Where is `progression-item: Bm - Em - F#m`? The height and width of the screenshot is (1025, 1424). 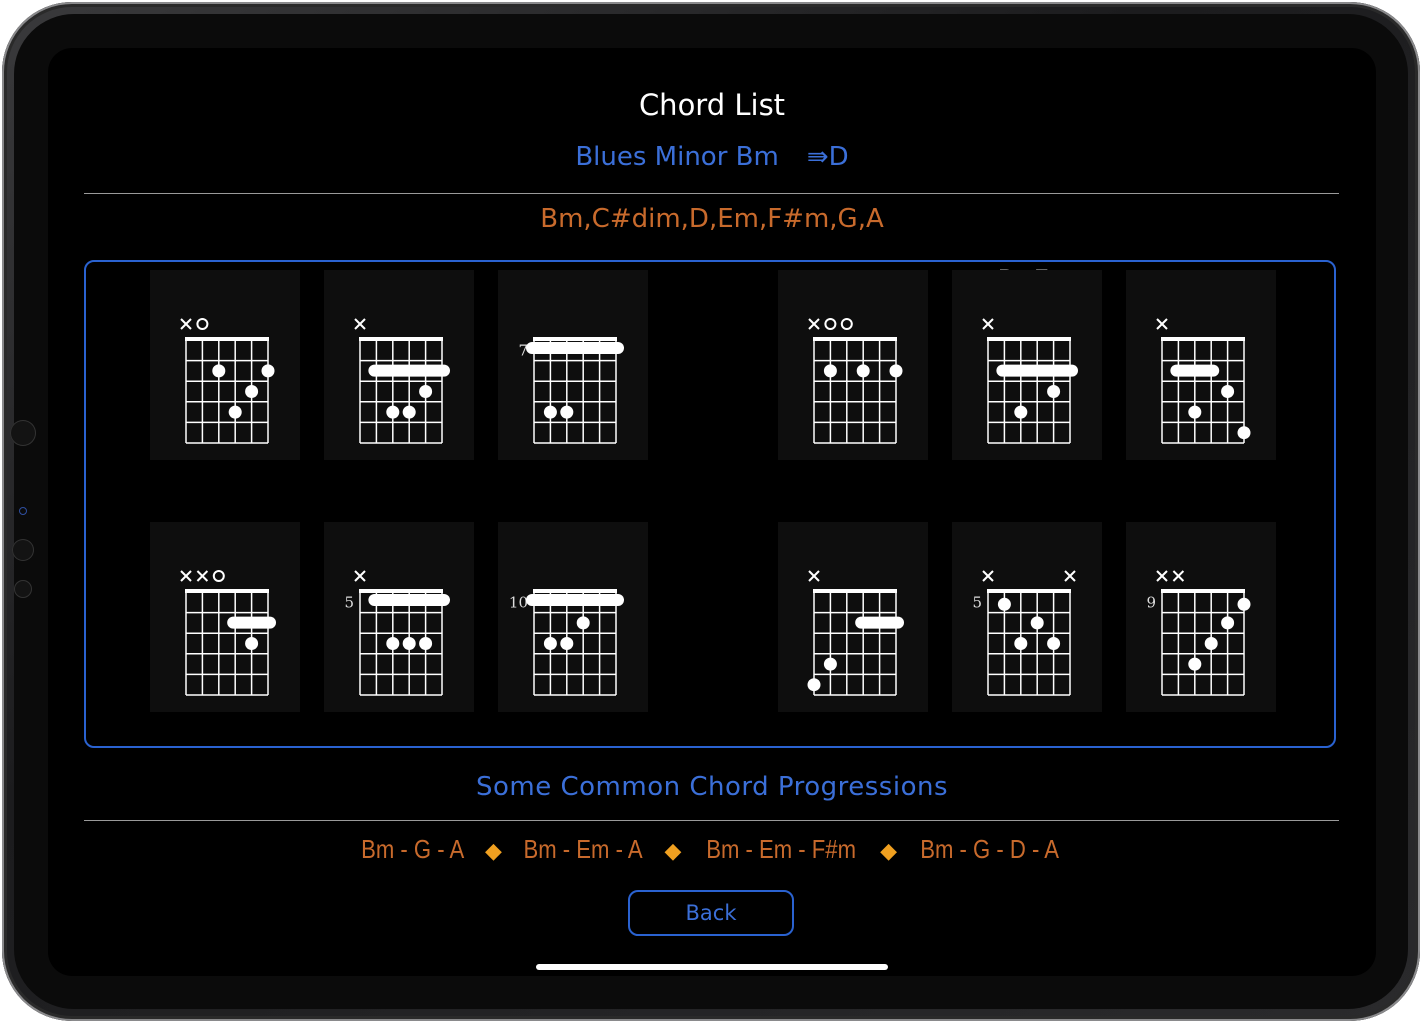
progression-item: Bm - Em - F#m is located at coordinates (781, 849).